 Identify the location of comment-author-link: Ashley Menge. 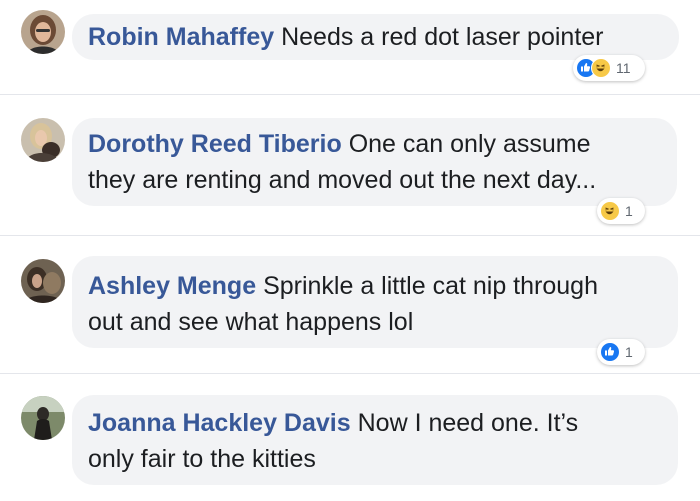
(172, 286).